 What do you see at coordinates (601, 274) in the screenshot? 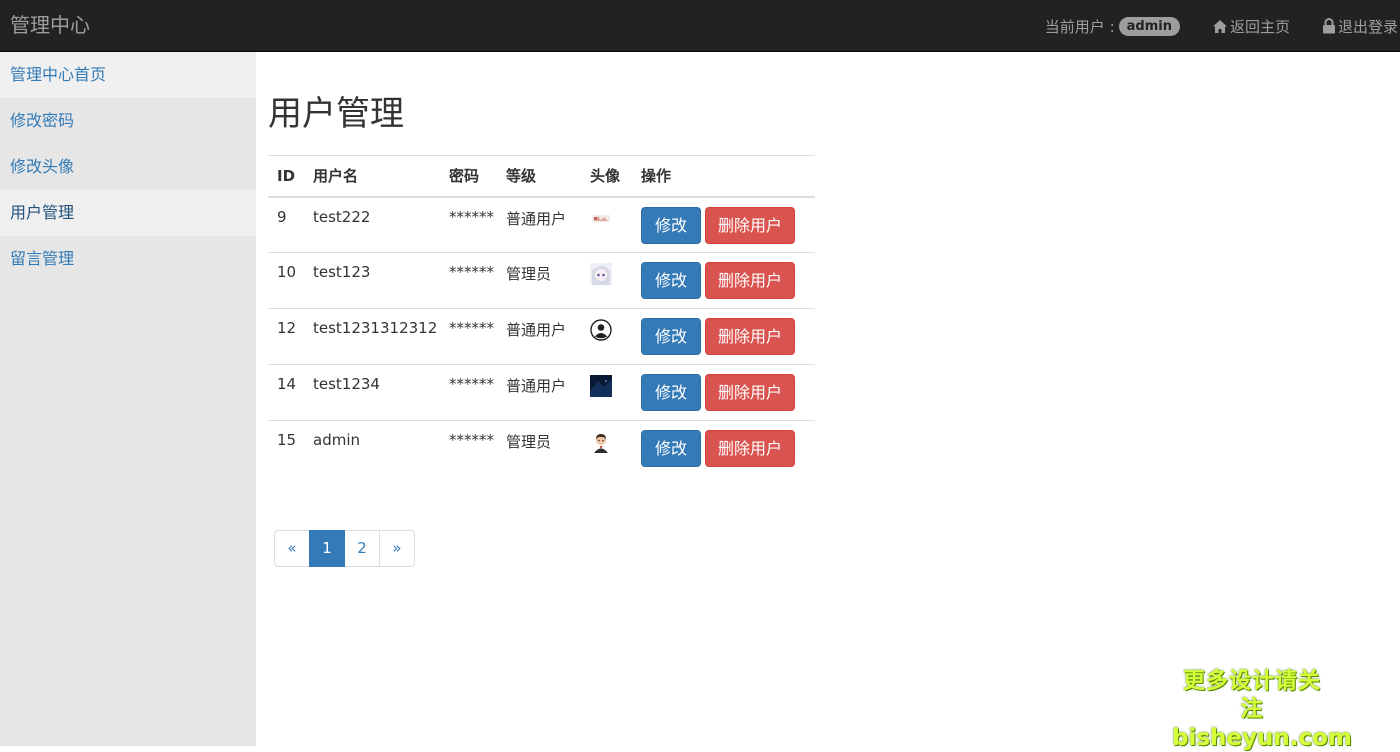
I see `anime-girl-avatar-icon` at bounding box center [601, 274].